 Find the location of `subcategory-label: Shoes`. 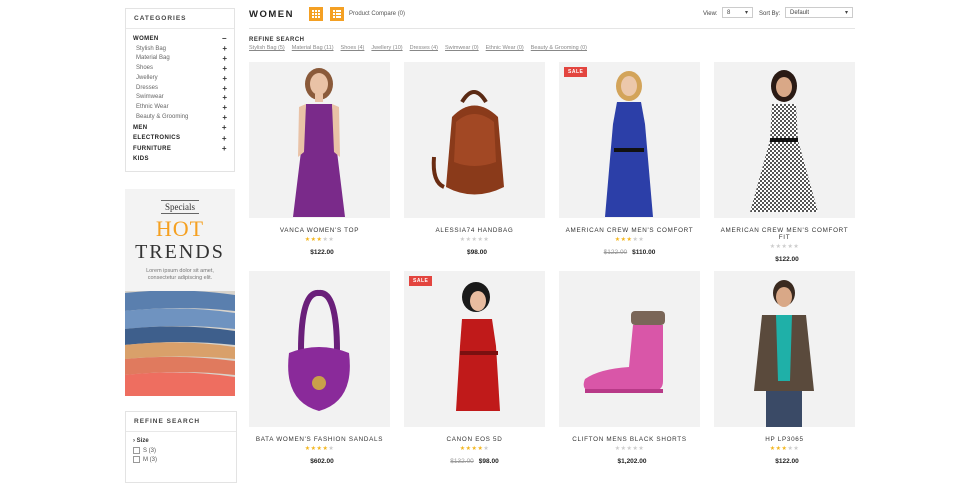

subcategory-label: Shoes is located at coordinates (145, 68).